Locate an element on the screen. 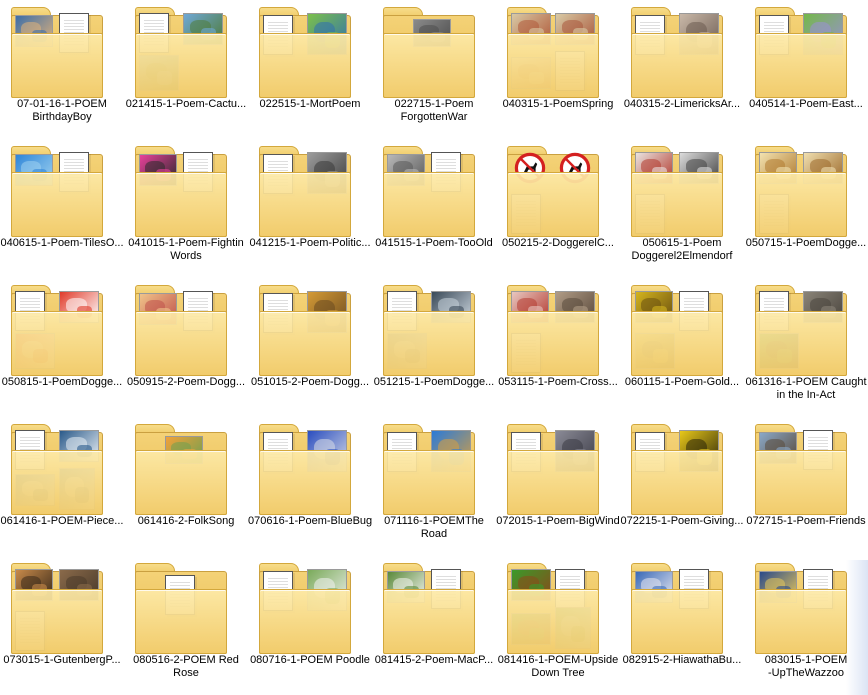 This screenshot has height=695, width=868. folder-item: 081416-1-POEM-Upside Down Tree is located at coordinates (558, 625).